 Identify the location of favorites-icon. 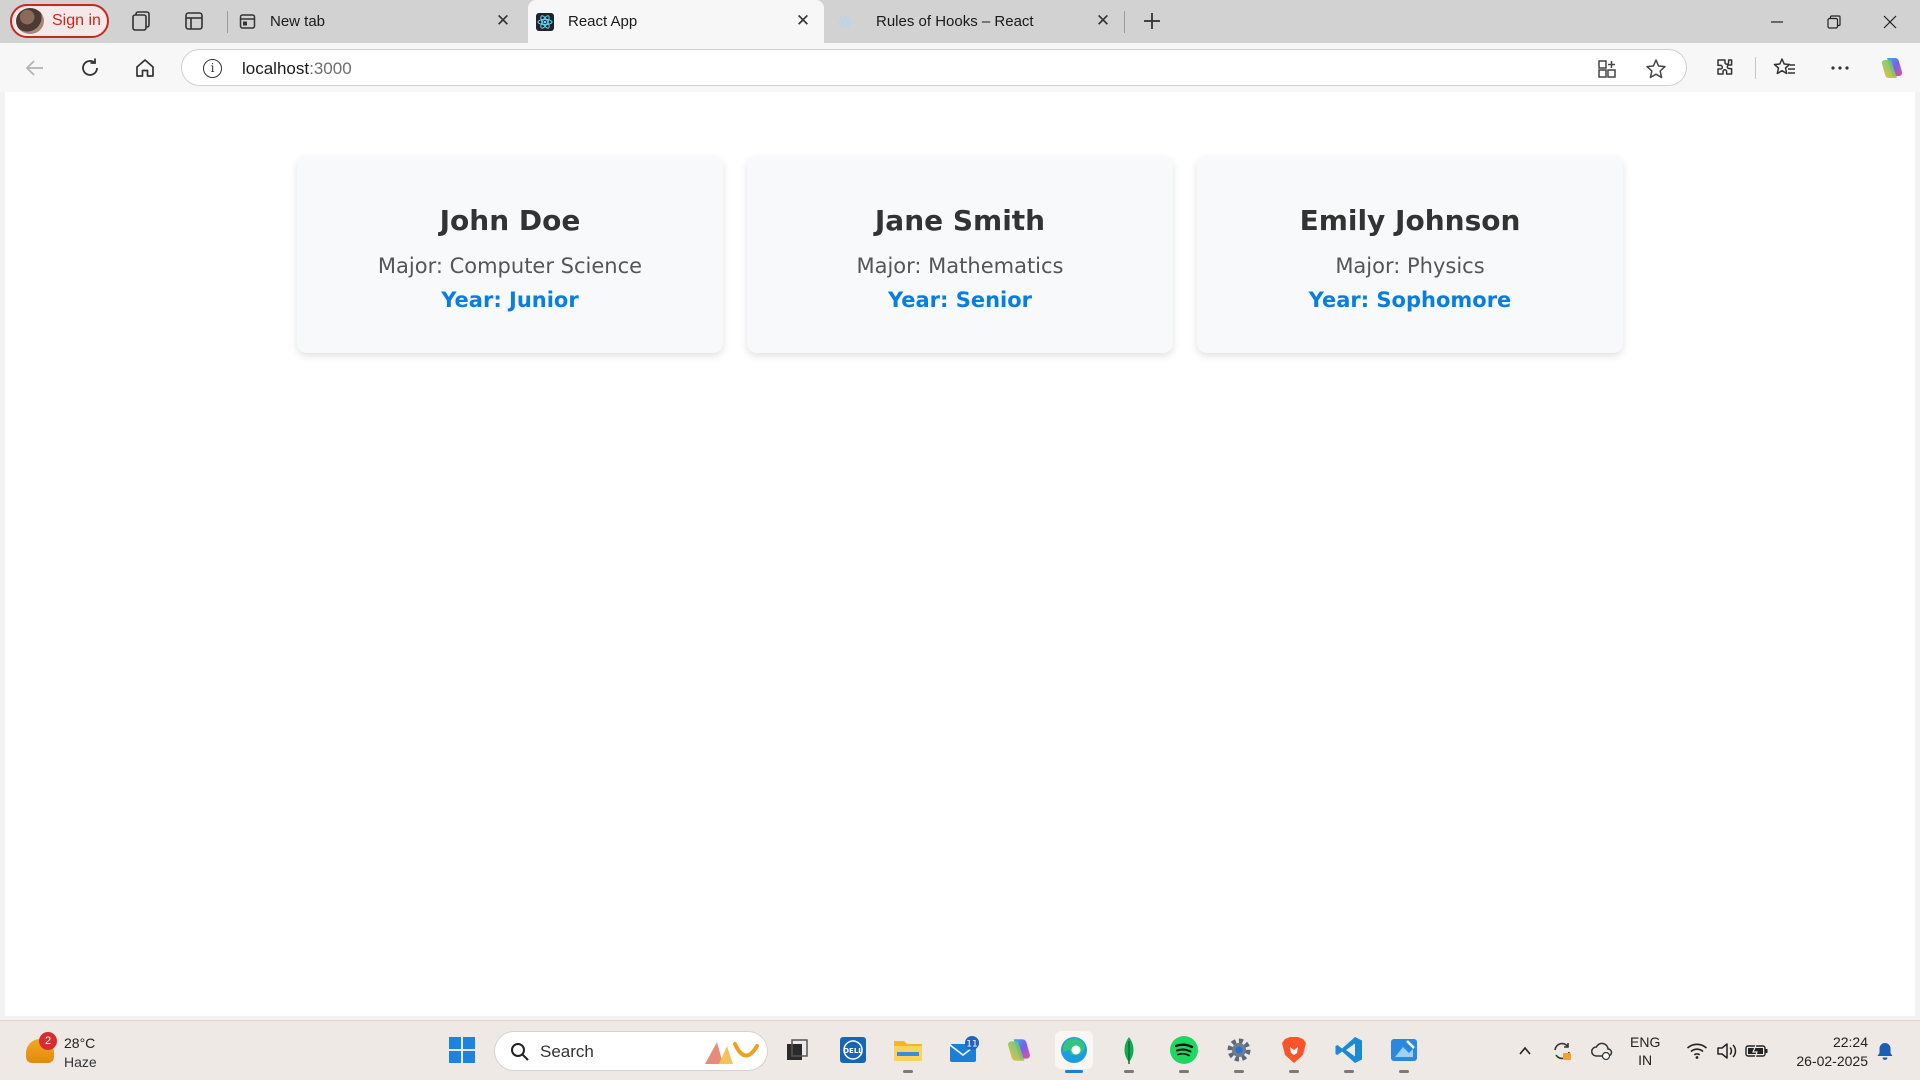
(1785, 68).